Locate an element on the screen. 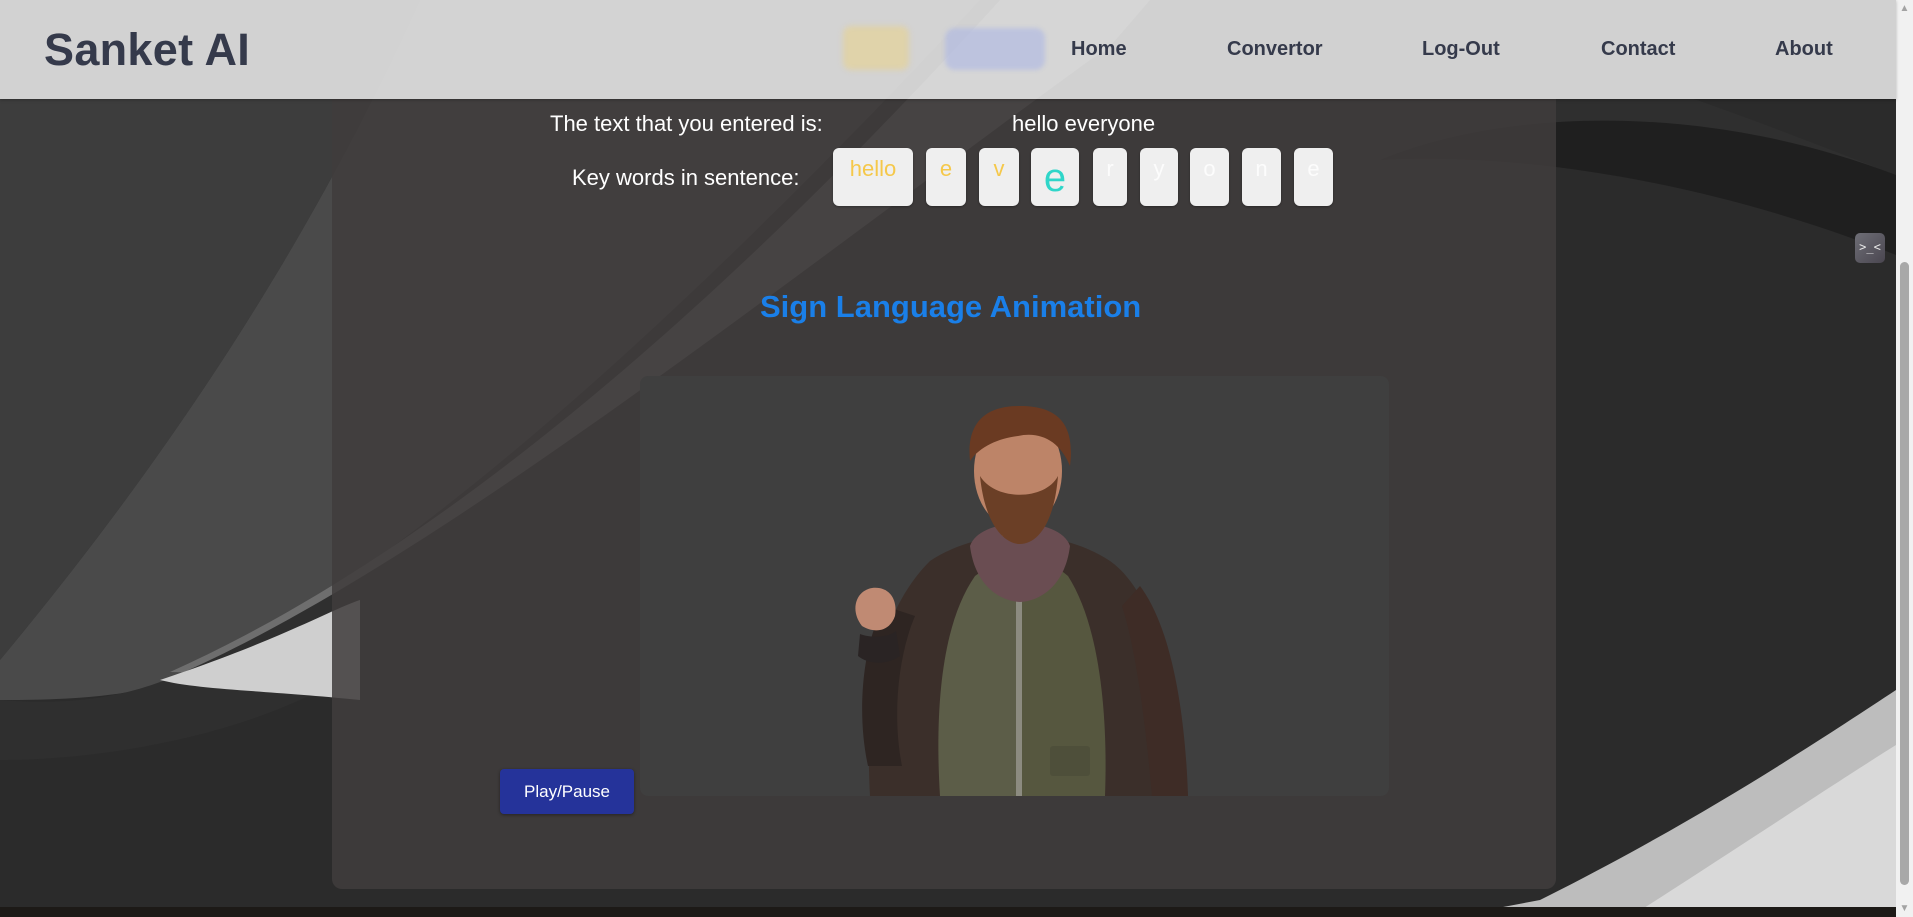 The image size is (1913, 917). nav-convertor-link: Convertor is located at coordinates (1275, 49).